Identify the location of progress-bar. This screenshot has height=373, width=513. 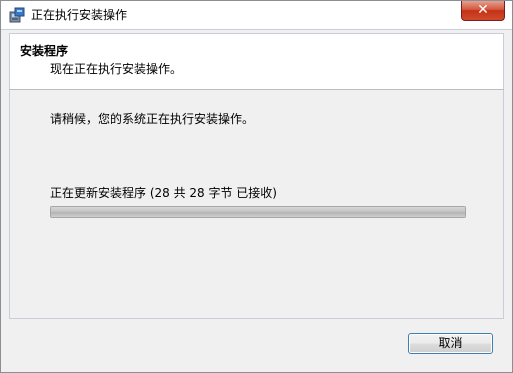
(258, 212).